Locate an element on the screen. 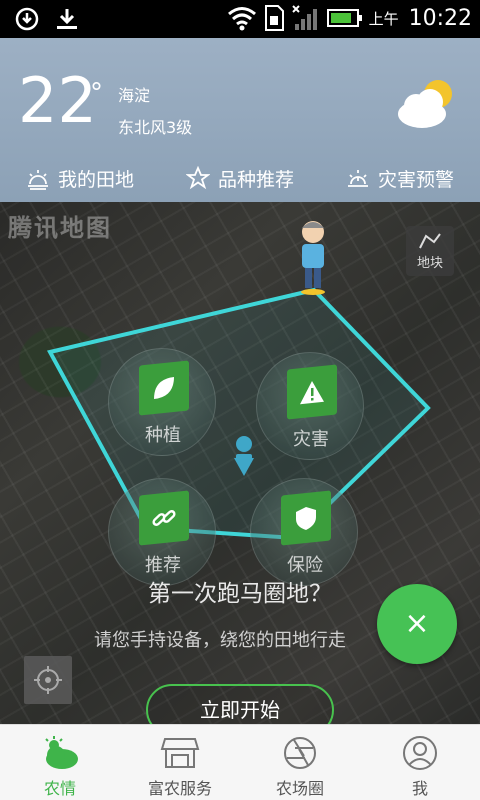  link-tile is located at coordinates (164, 518).